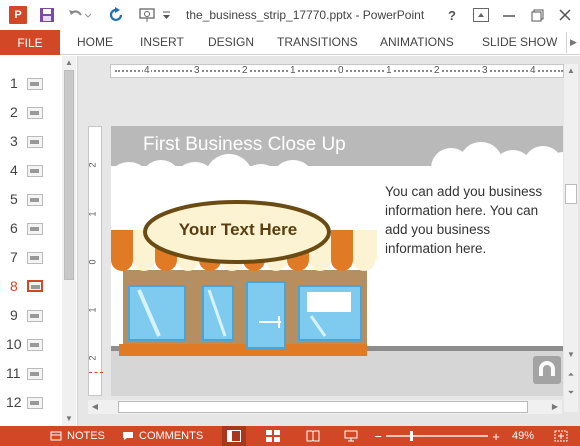  Describe the element at coordinates (509, 15) in the screenshot. I see `minimize-button` at that location.